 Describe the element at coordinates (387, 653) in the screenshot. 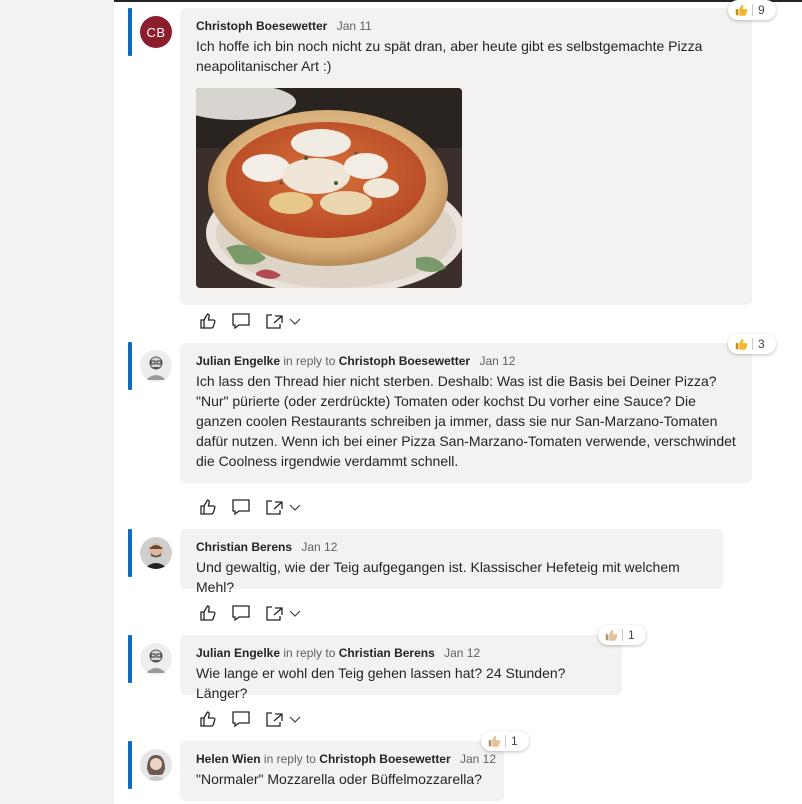

I see `reply-to-name: Christian Berens` at that location.